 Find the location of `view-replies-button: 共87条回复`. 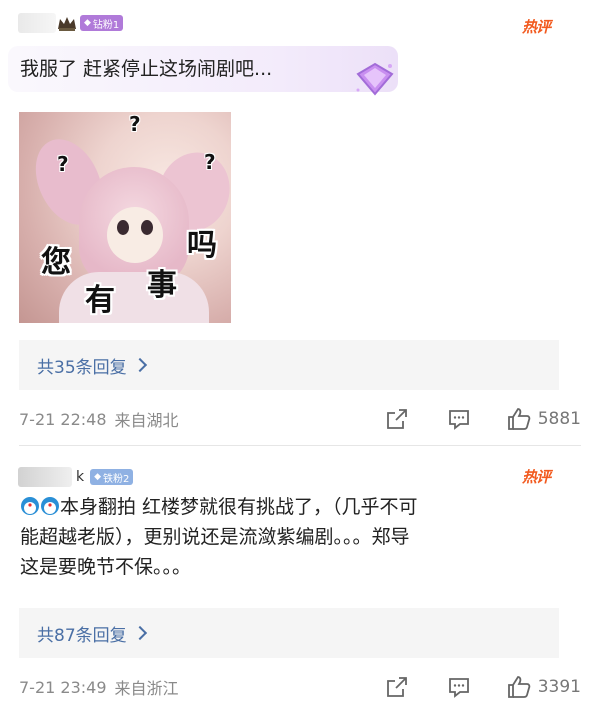

view-replies-button: 共87条回复 is located at coordinates (289, 633).